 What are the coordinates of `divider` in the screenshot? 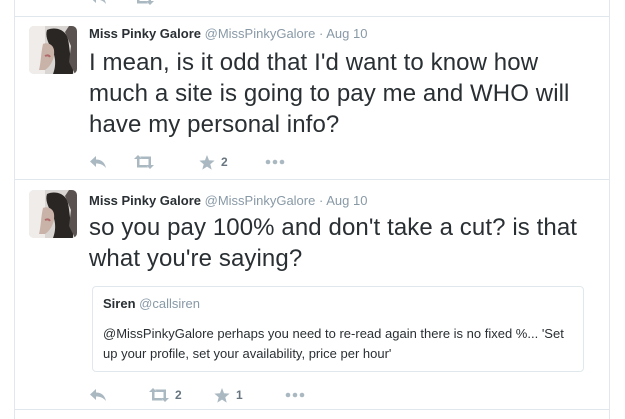 It's located at (312, 409).